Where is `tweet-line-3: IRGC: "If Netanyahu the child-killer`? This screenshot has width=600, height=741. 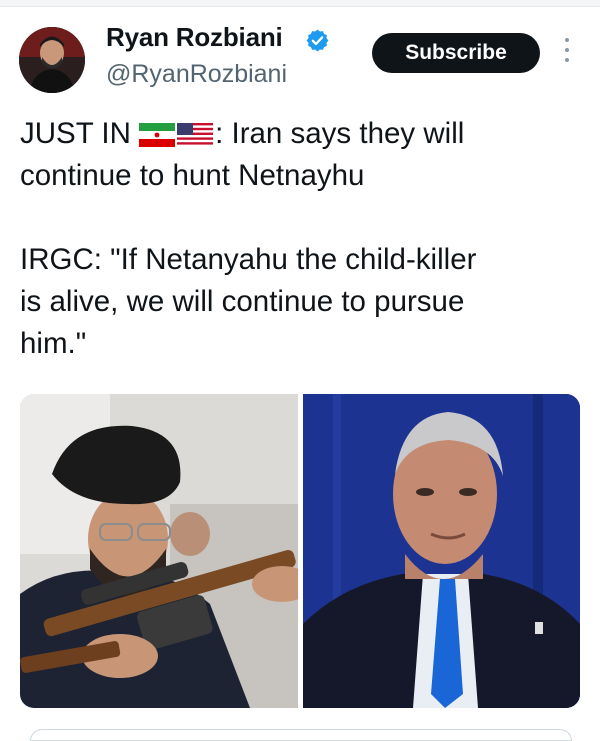 tweet-line-3: IRGC: "If Netanyahu the child-killer is located at coordinates (248, 259).